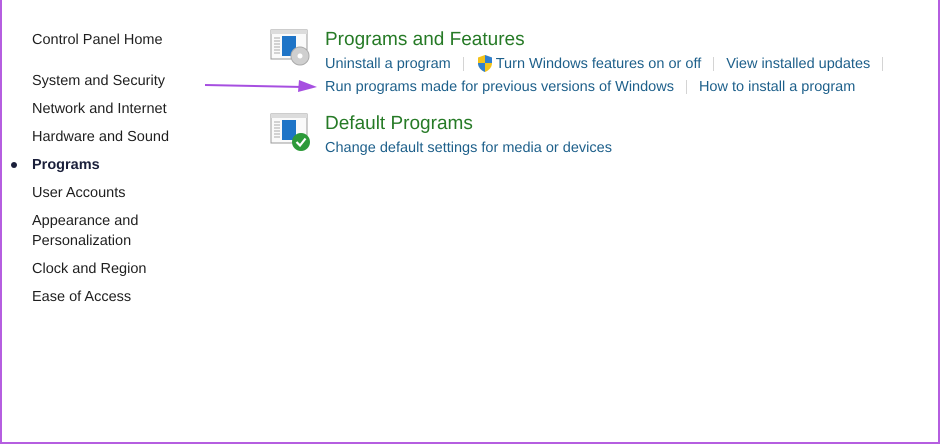 The width and height of the screenshot is (940, 444). I want to click on sidebar-item: Hardware and Sound, so click(107, 137).